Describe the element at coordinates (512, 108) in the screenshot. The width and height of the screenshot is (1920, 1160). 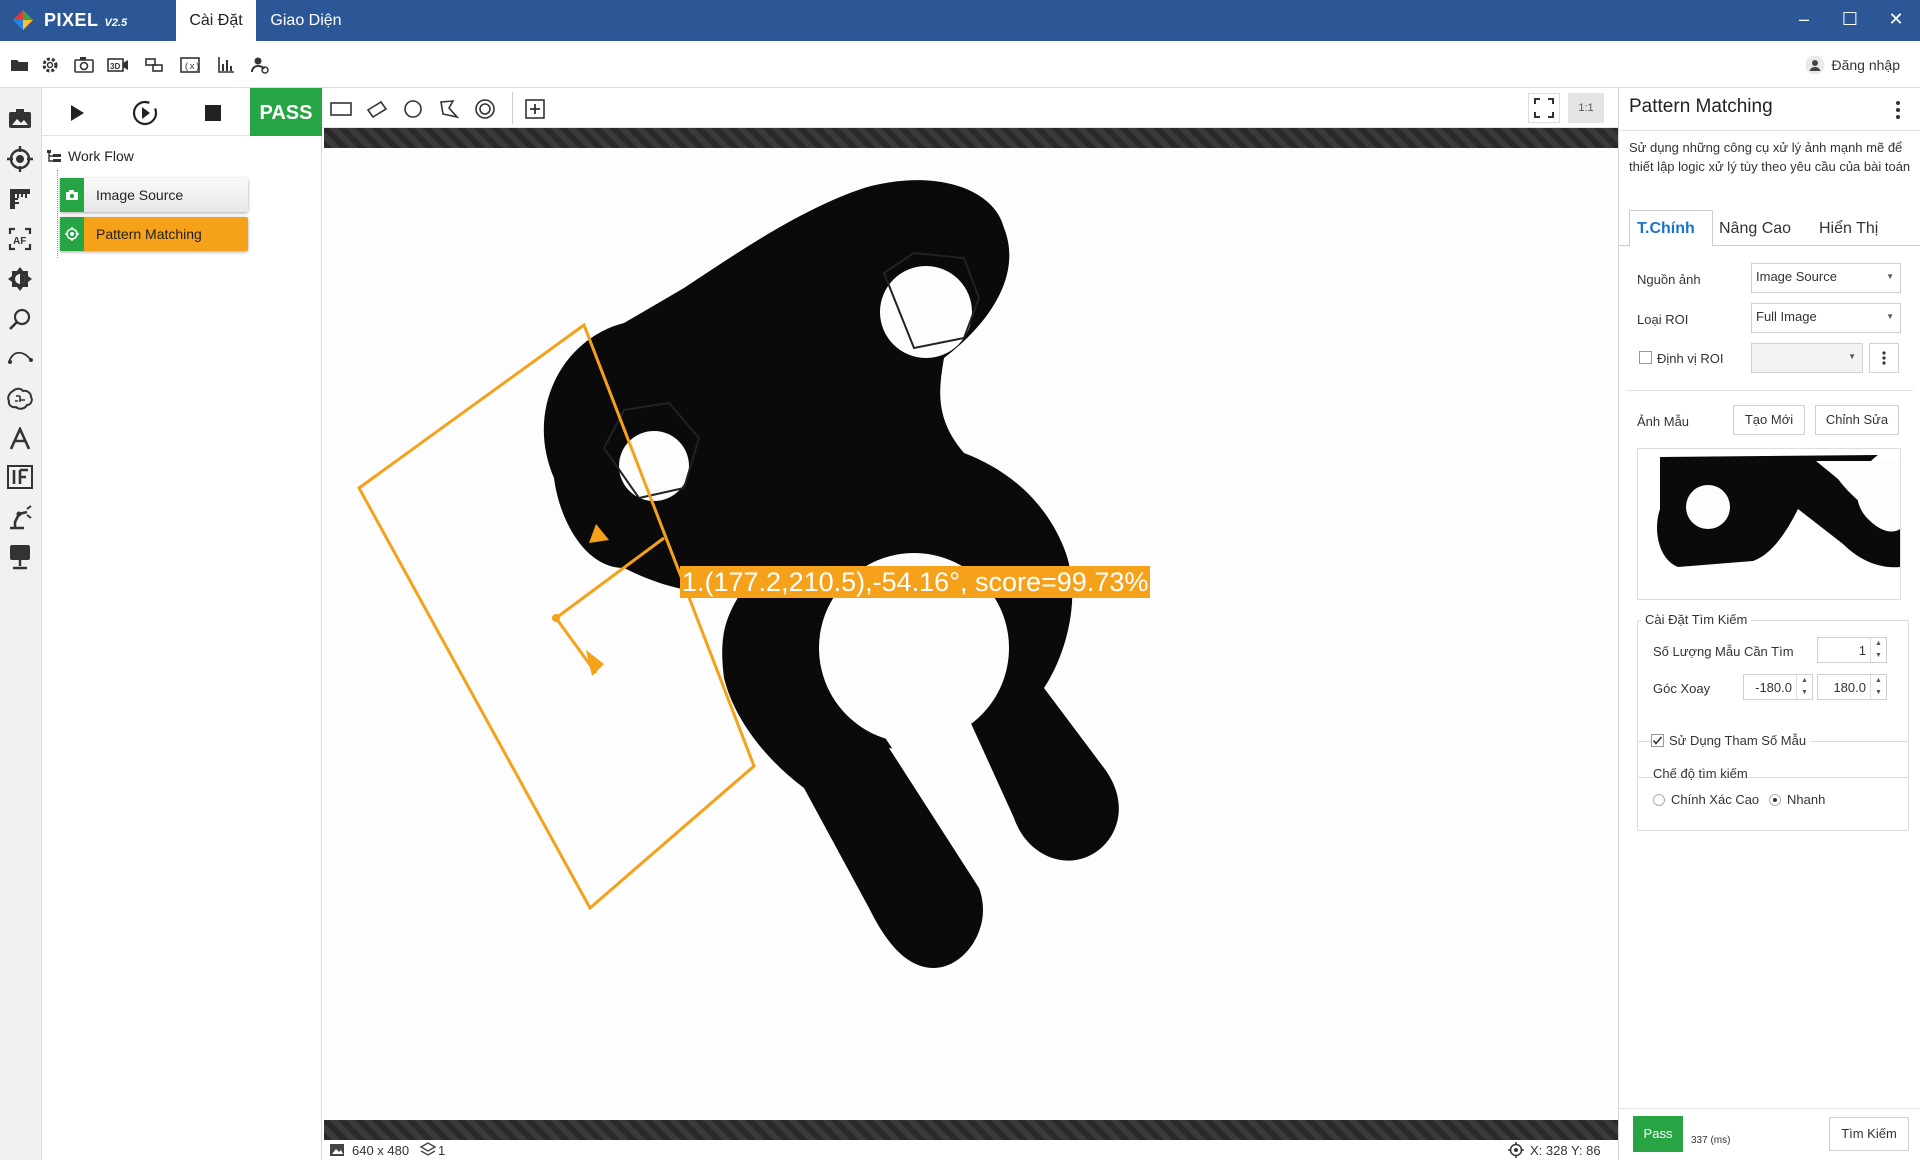
I see `toolbar-divider` at that location.